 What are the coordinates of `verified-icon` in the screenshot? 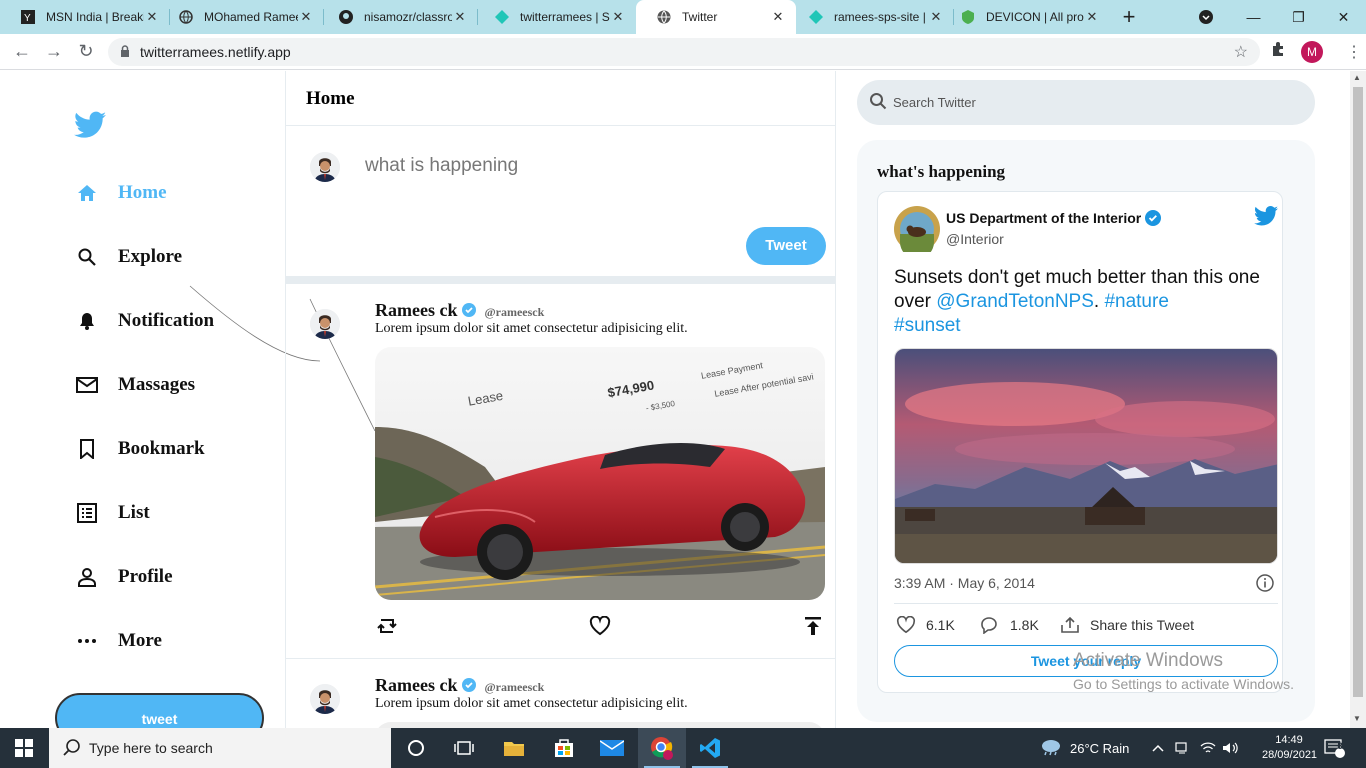 It's located at (468, 685).